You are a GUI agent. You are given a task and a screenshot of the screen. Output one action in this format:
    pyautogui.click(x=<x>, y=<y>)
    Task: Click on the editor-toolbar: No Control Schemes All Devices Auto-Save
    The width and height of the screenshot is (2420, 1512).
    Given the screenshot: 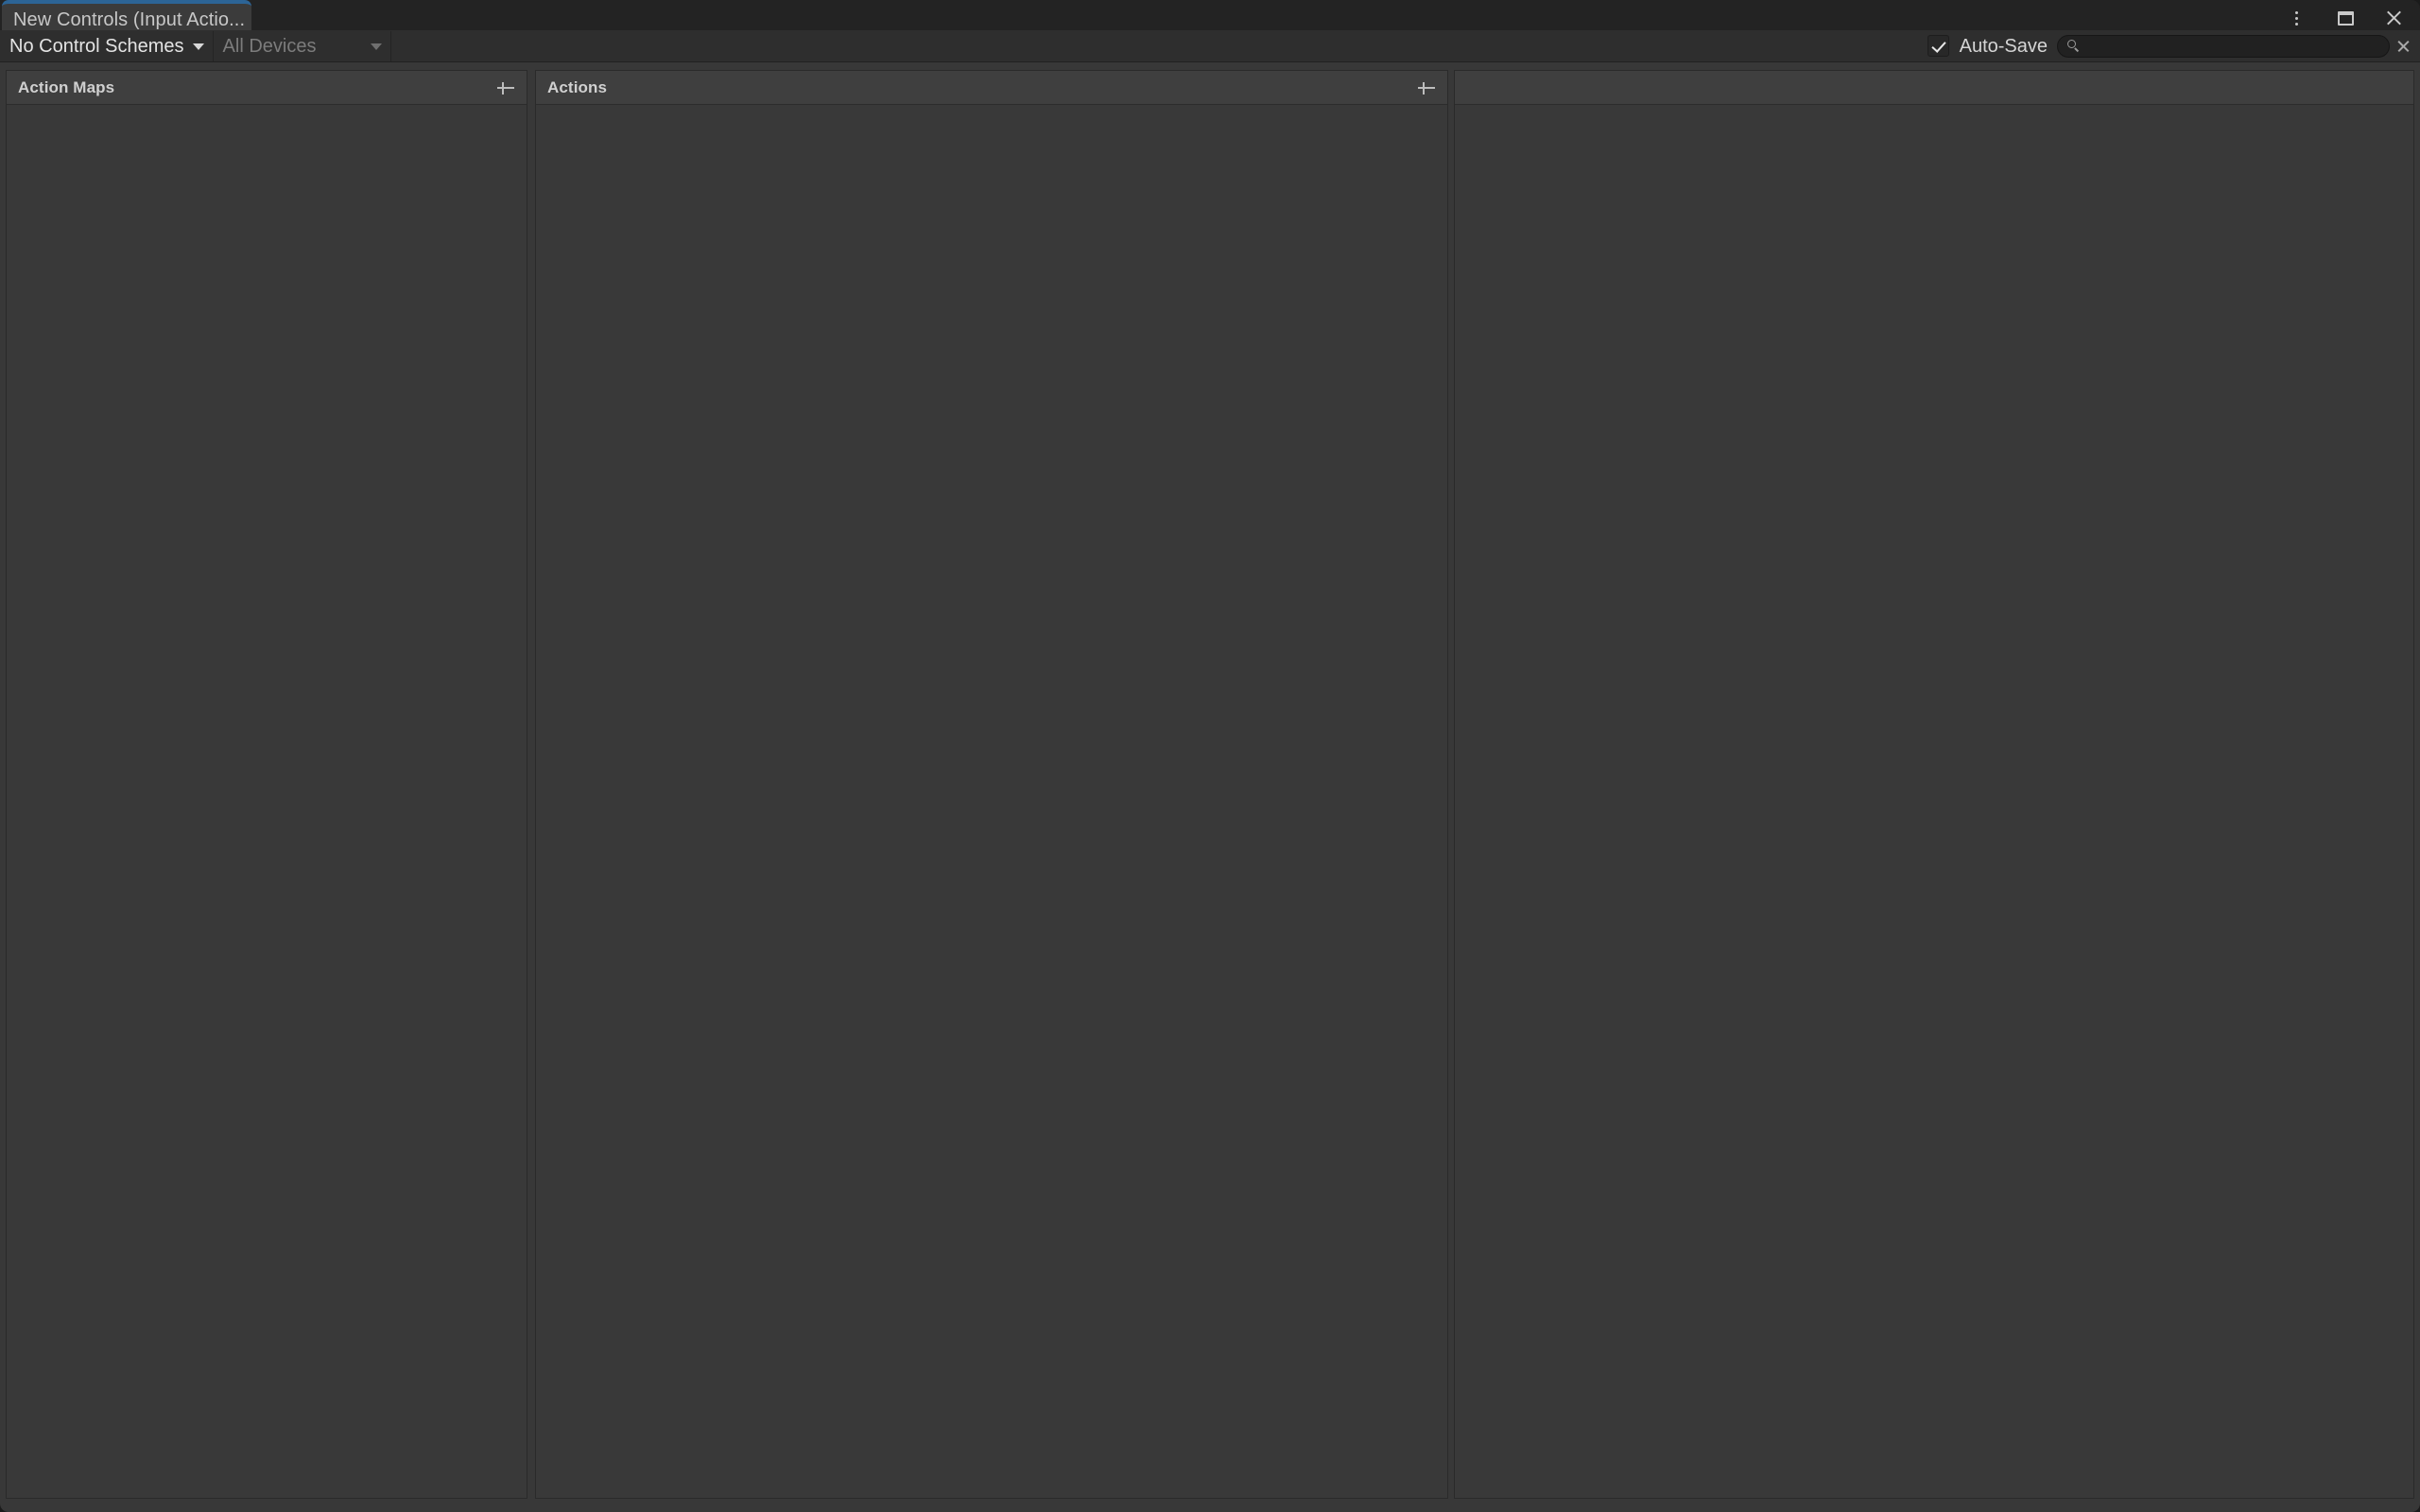 What is the action you would take?
    pyautogui.click(x=1210, y=46)
    